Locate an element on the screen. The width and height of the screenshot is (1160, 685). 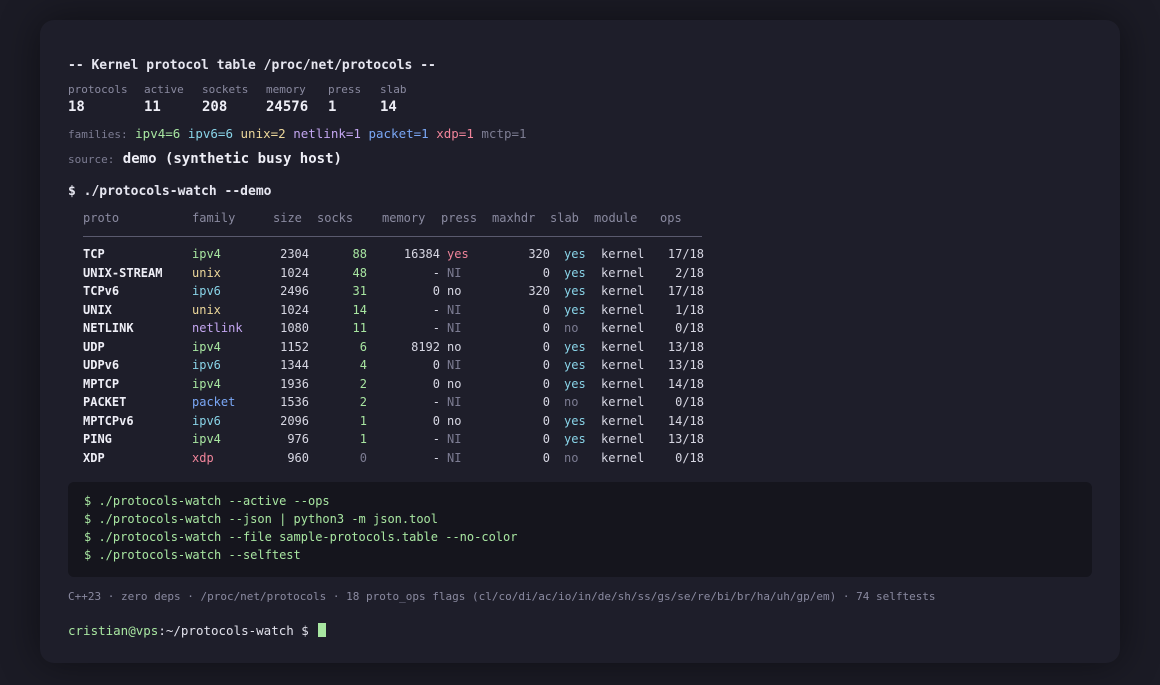
shell-prompt: cristian@vps:~/protocols-watch $ is located at coordinates (197, 630).